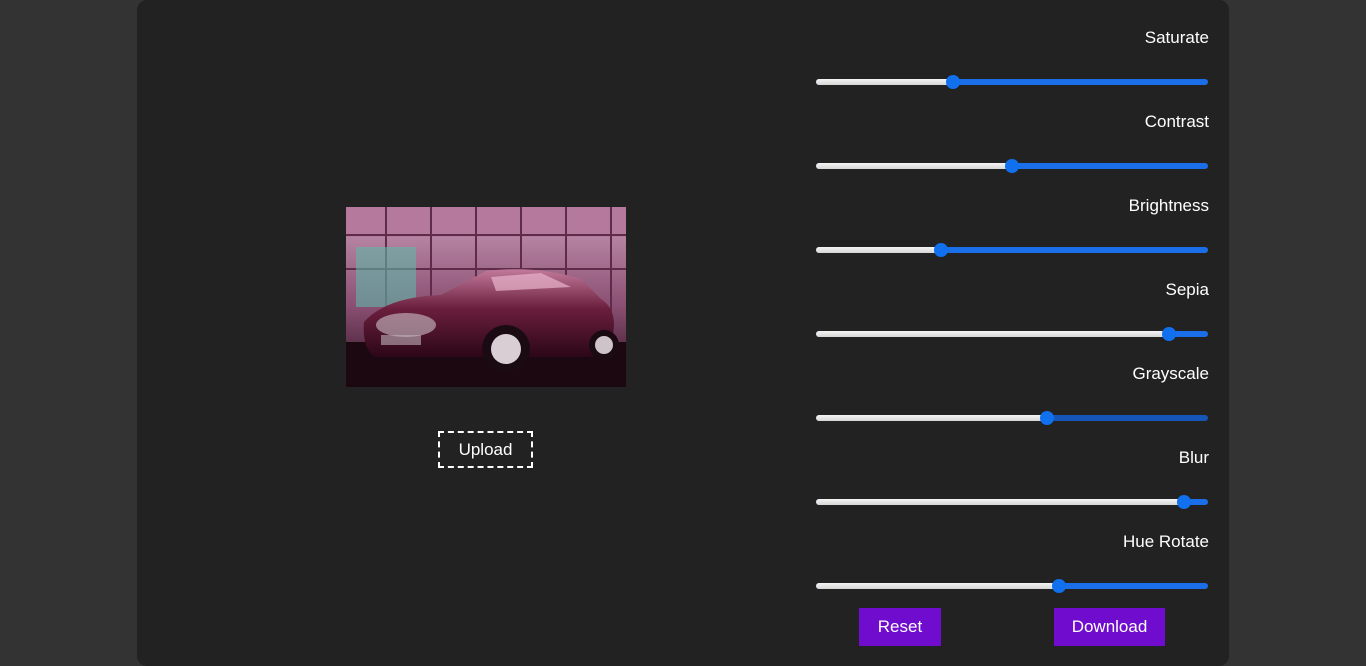  Describe the element at coordinates (1012, 305) in the screenshot. I see `sepia-control: Sepia` at that location.